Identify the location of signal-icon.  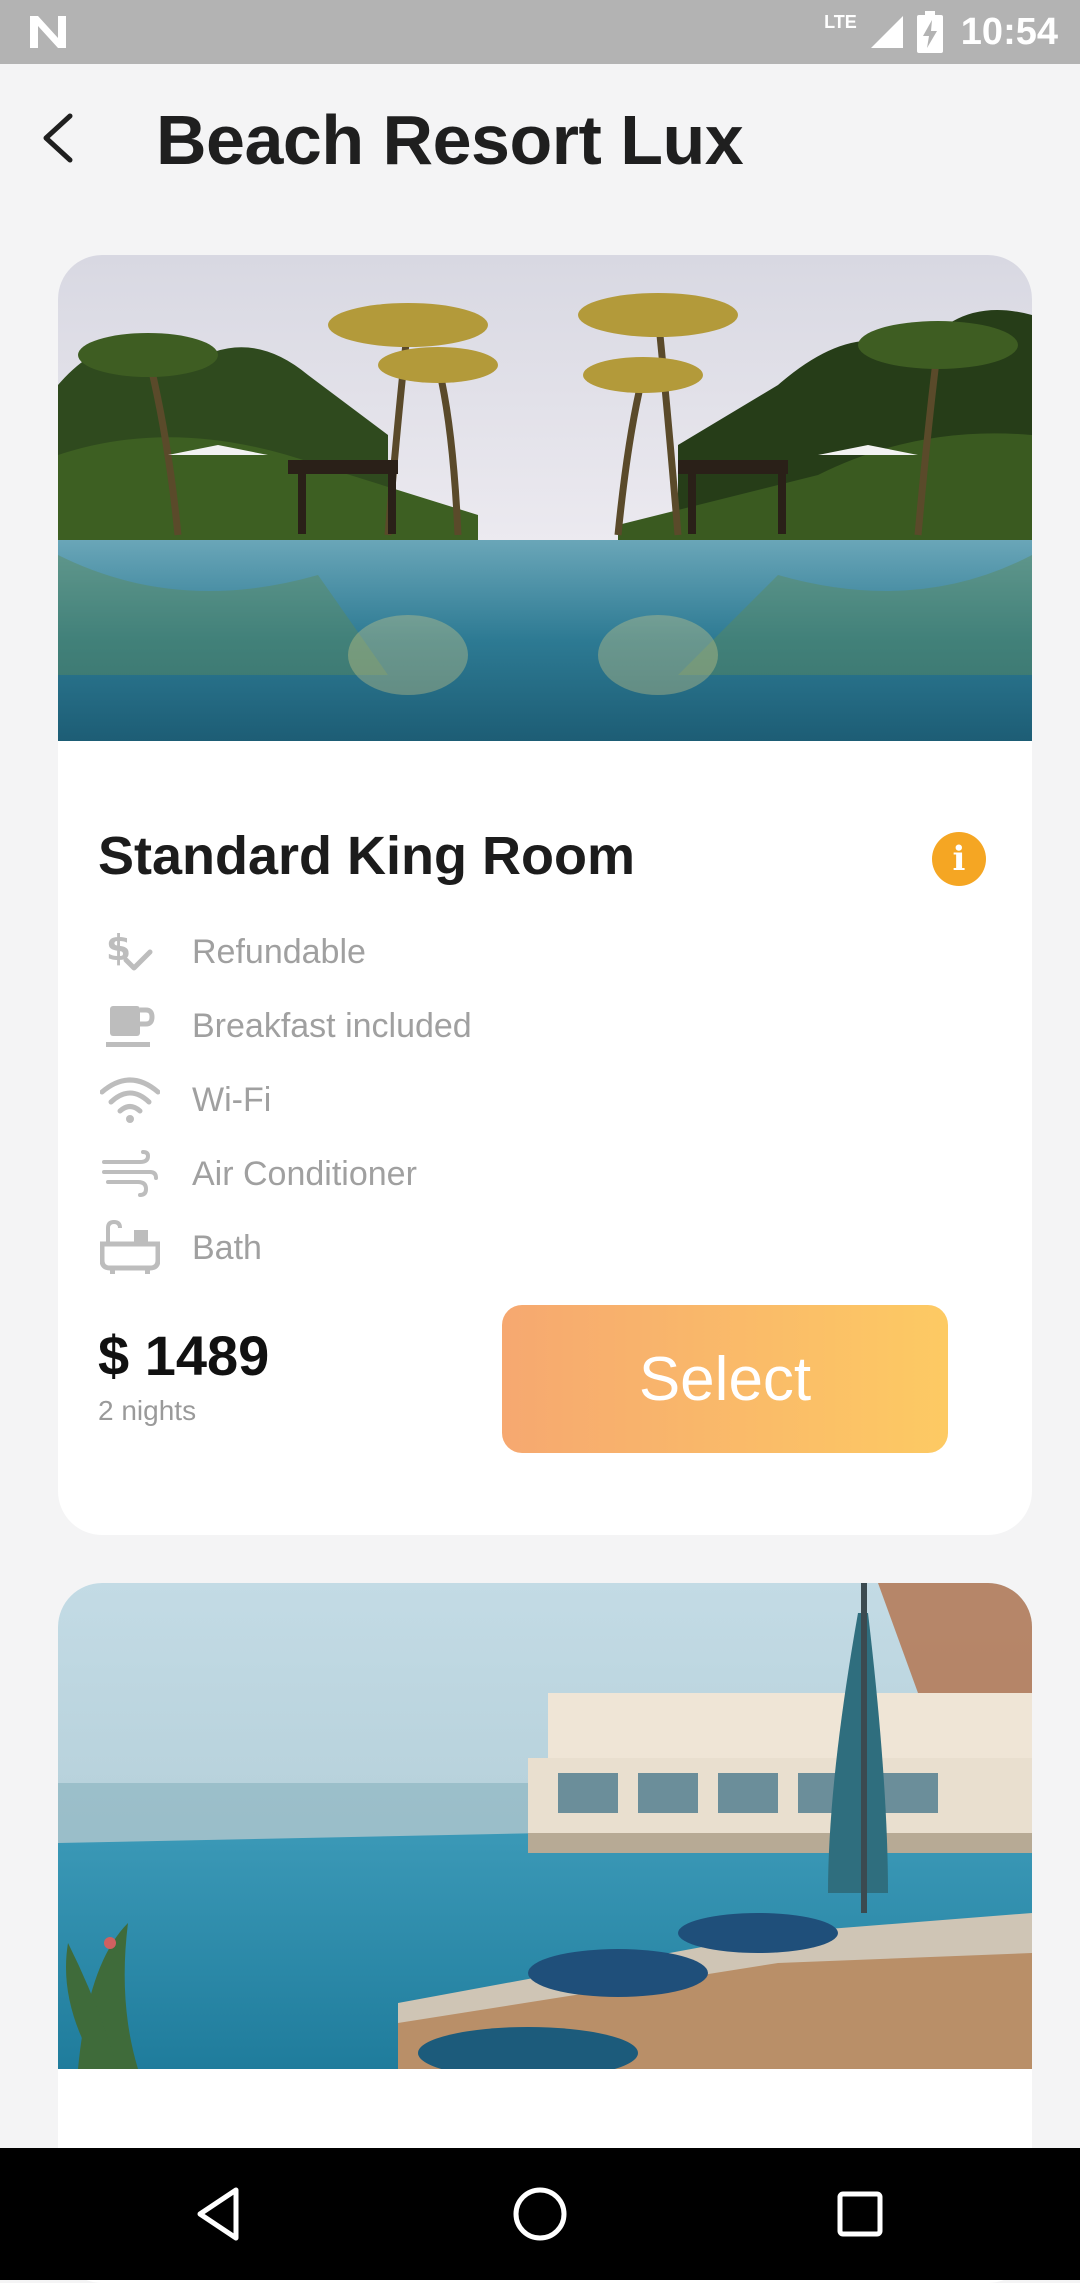
(886, 32).